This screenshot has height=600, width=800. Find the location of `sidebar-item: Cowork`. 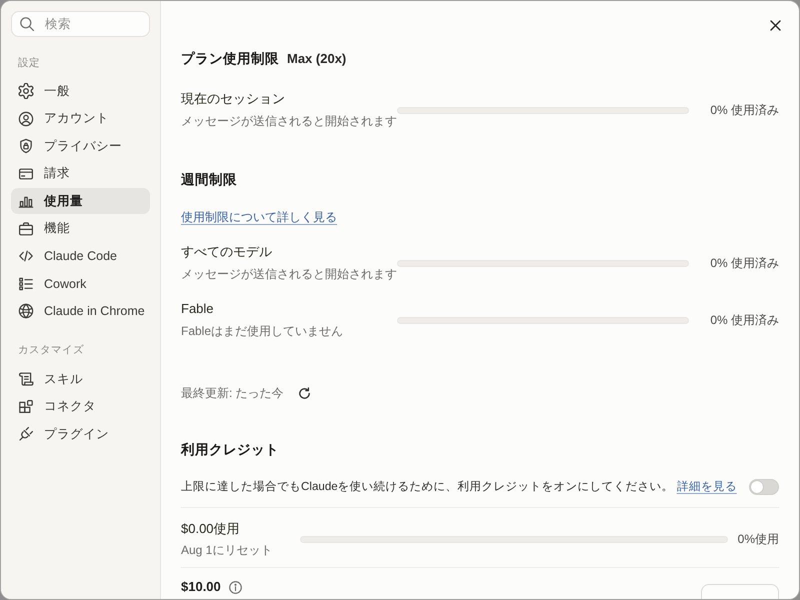

sidebar-item: Cowork is located at coordinates (80, 283).